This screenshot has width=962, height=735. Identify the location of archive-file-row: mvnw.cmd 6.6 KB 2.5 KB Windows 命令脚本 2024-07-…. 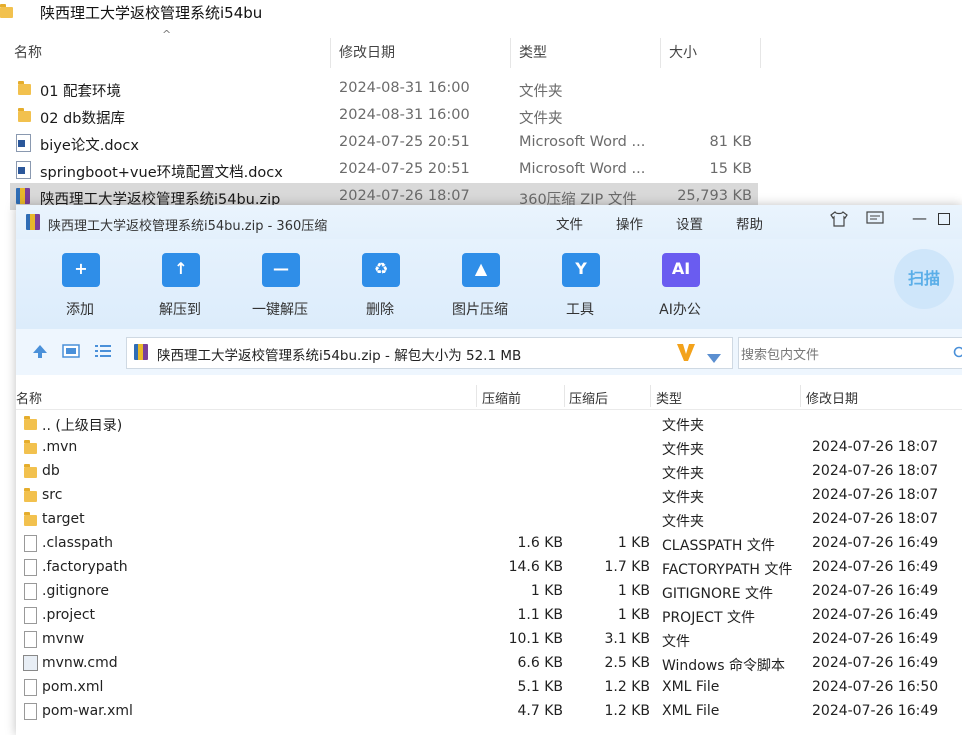
(489, 663).